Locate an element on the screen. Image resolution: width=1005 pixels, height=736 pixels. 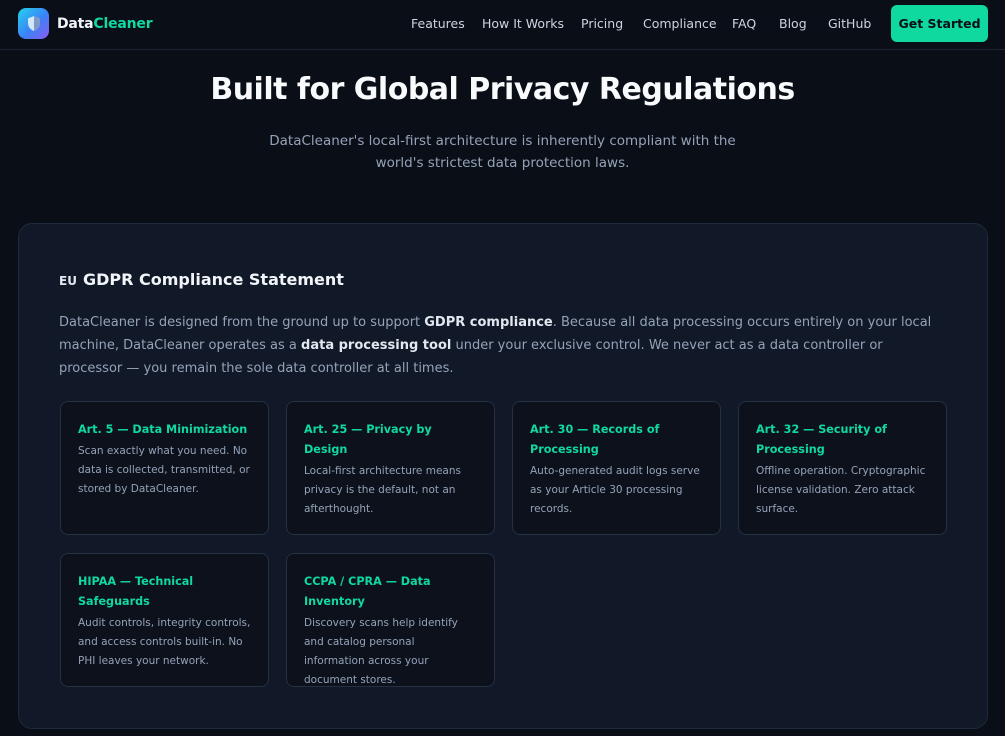
nav-link-github: GitHub is located at coordinates (849, 23).